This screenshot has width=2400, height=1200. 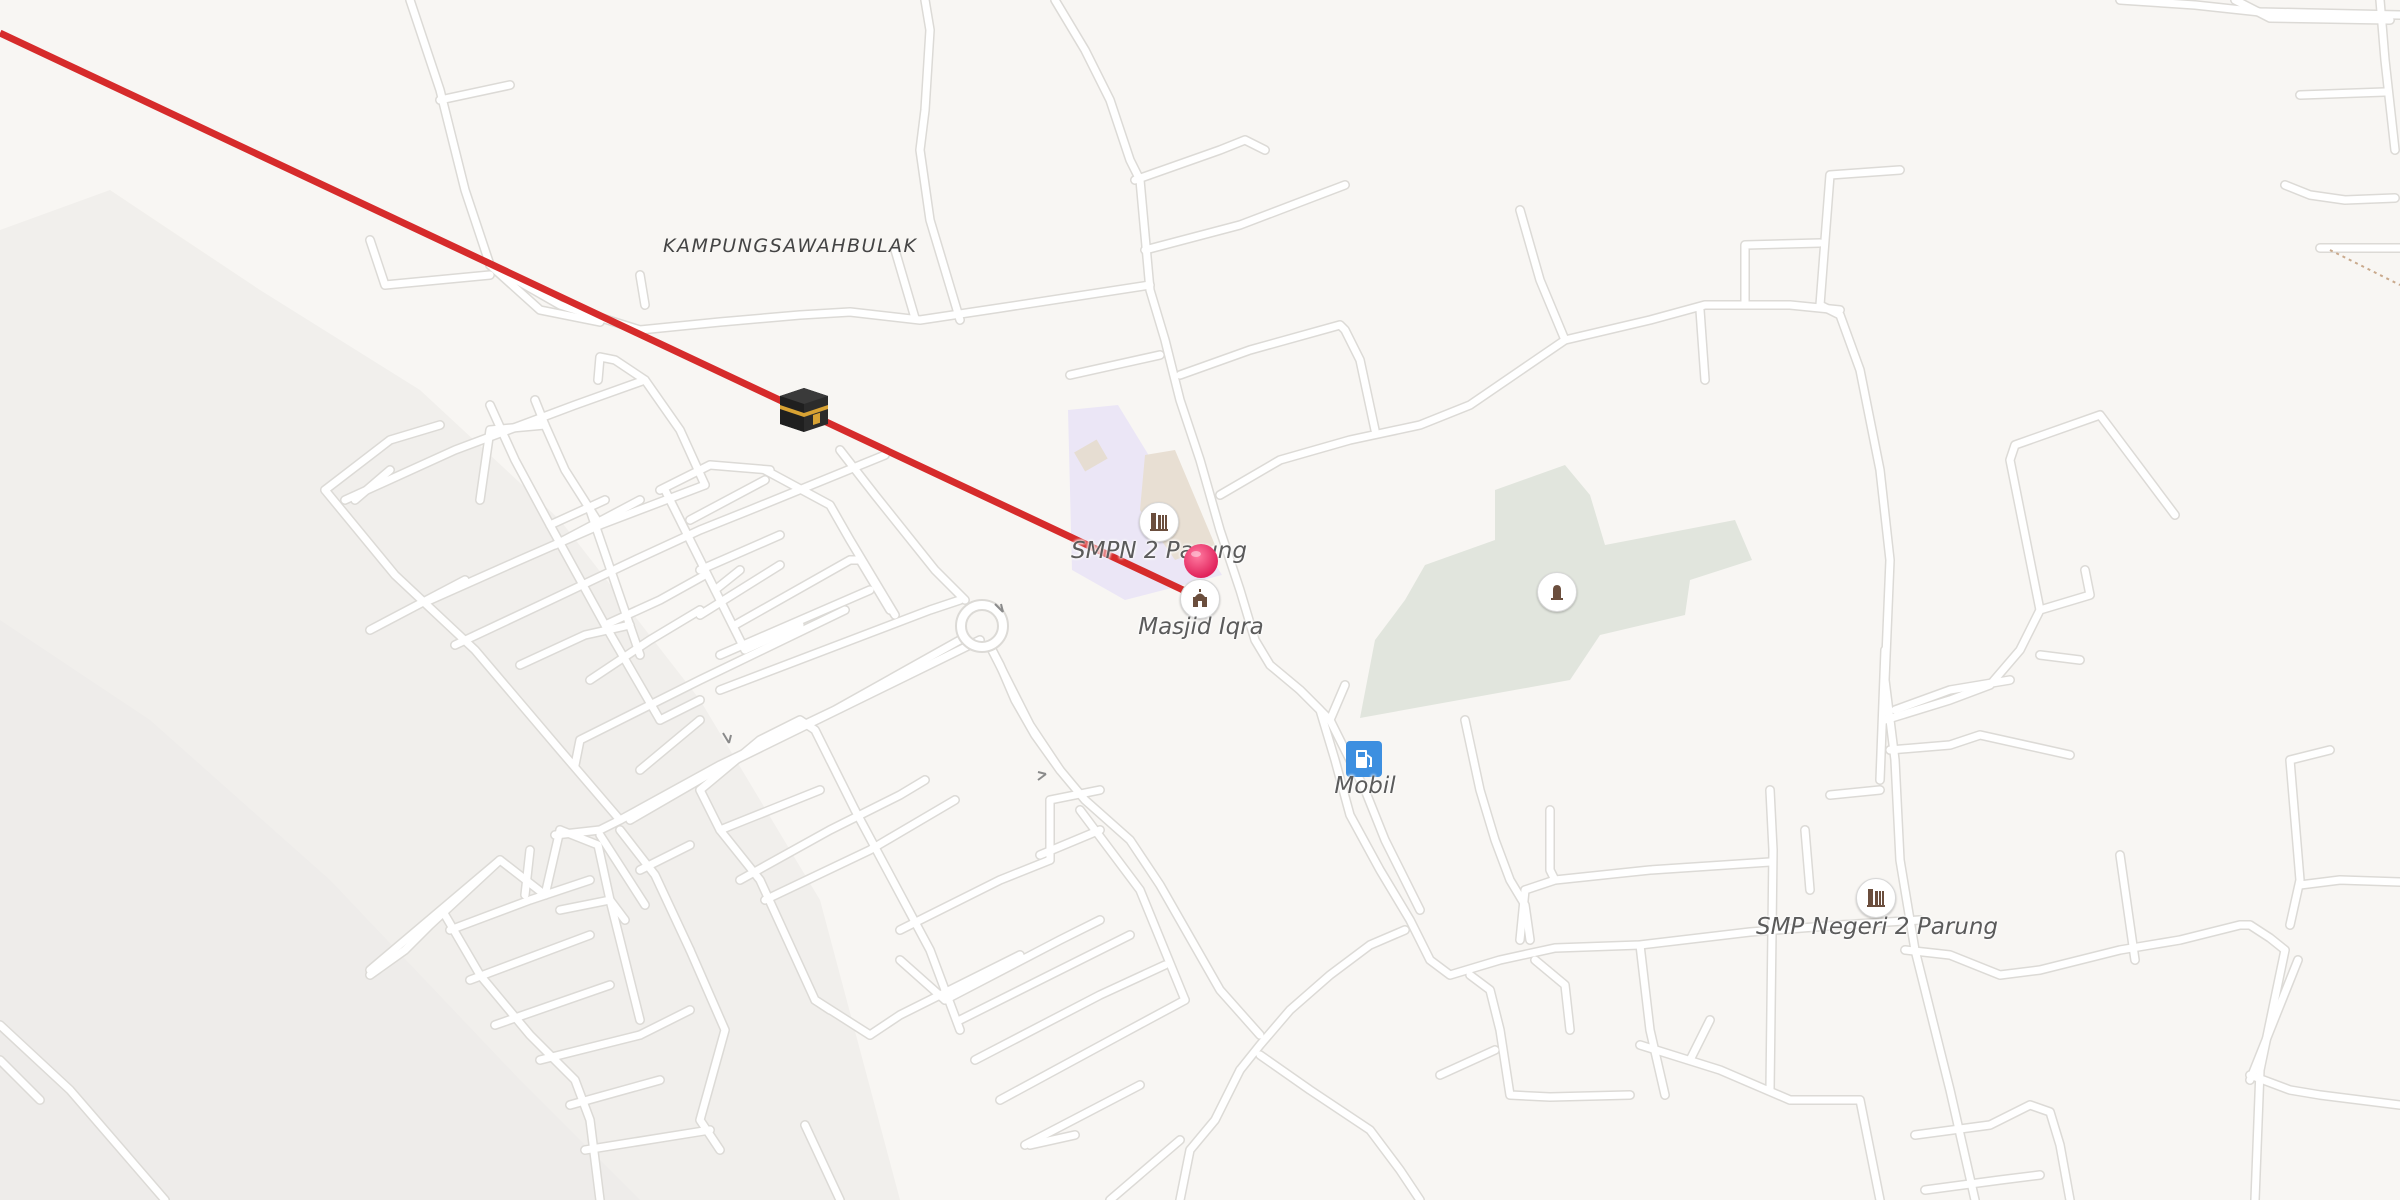 I want to click on location-pin-icon, so click(x=1201, y=563).